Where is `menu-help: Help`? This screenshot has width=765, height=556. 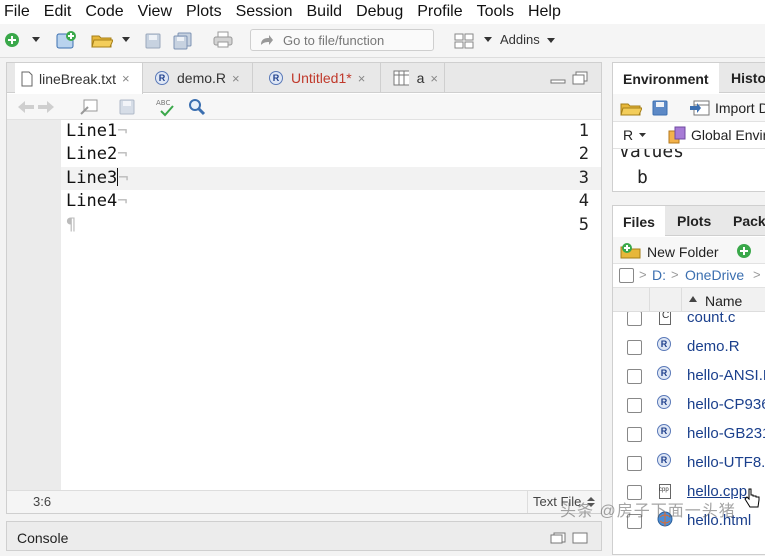
menu-help: Help is located at coordinates (544, 12).